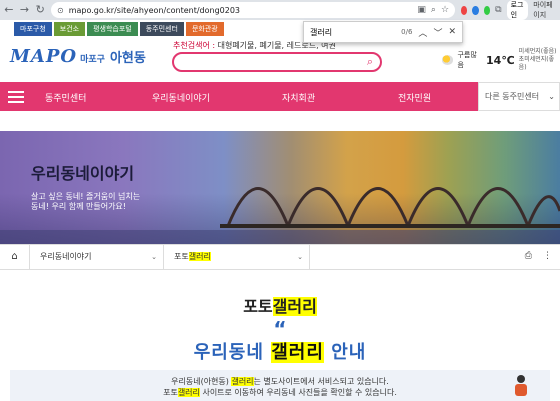 The height and width of the screenshot is (401, 560). Describe the element at coordinates (40, 10) in the screenshot. I see `reload-icon: ↻` at that location.